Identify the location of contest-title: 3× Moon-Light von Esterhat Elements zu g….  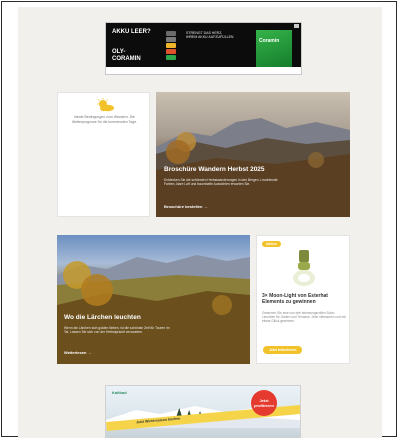
(295, 299).